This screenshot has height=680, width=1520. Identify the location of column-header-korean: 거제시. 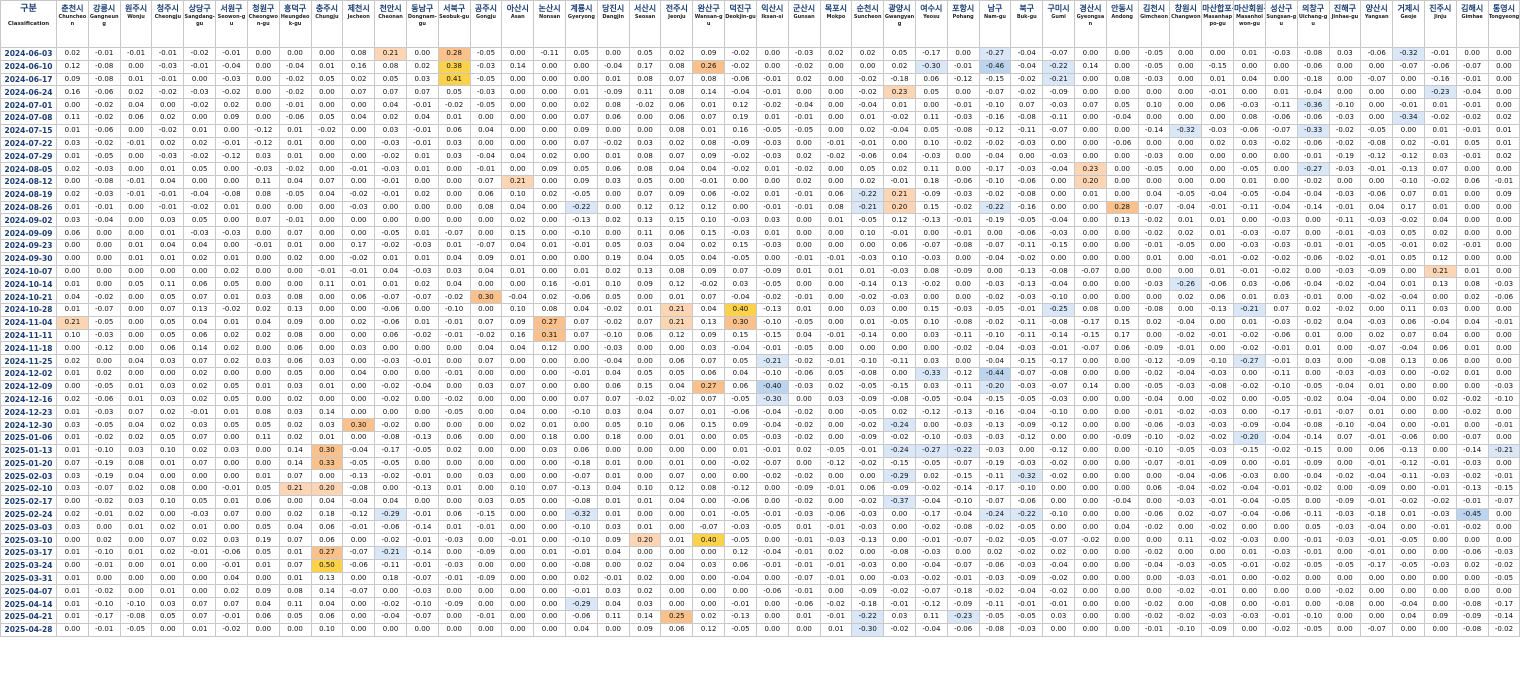
(1408, 8).